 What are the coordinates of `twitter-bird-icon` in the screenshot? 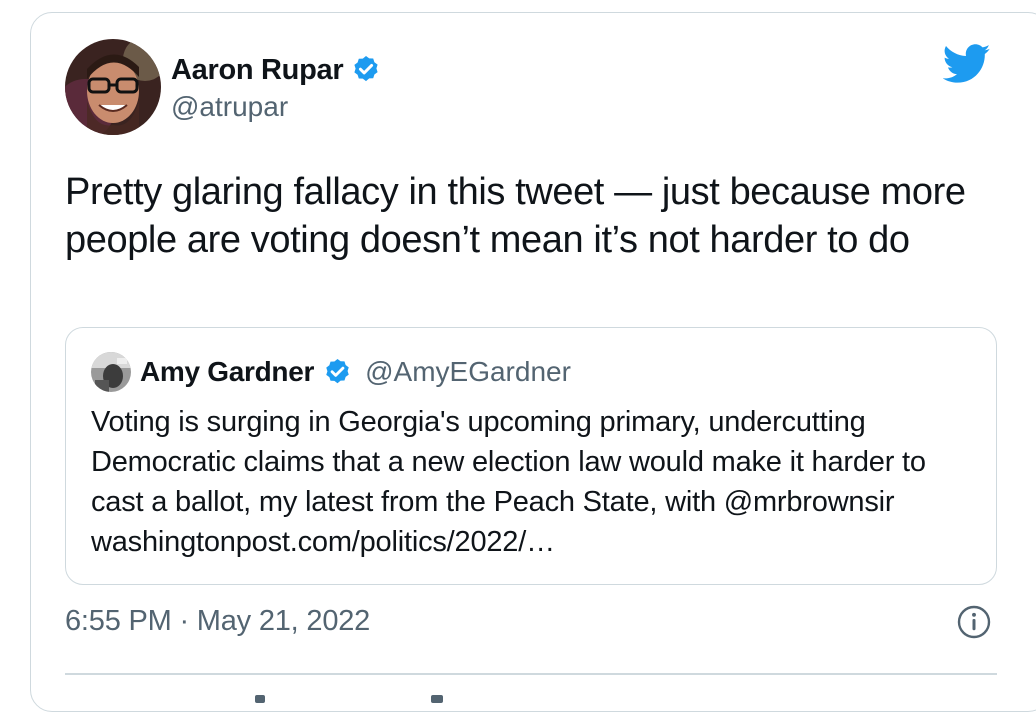 It's located at (967, 64).